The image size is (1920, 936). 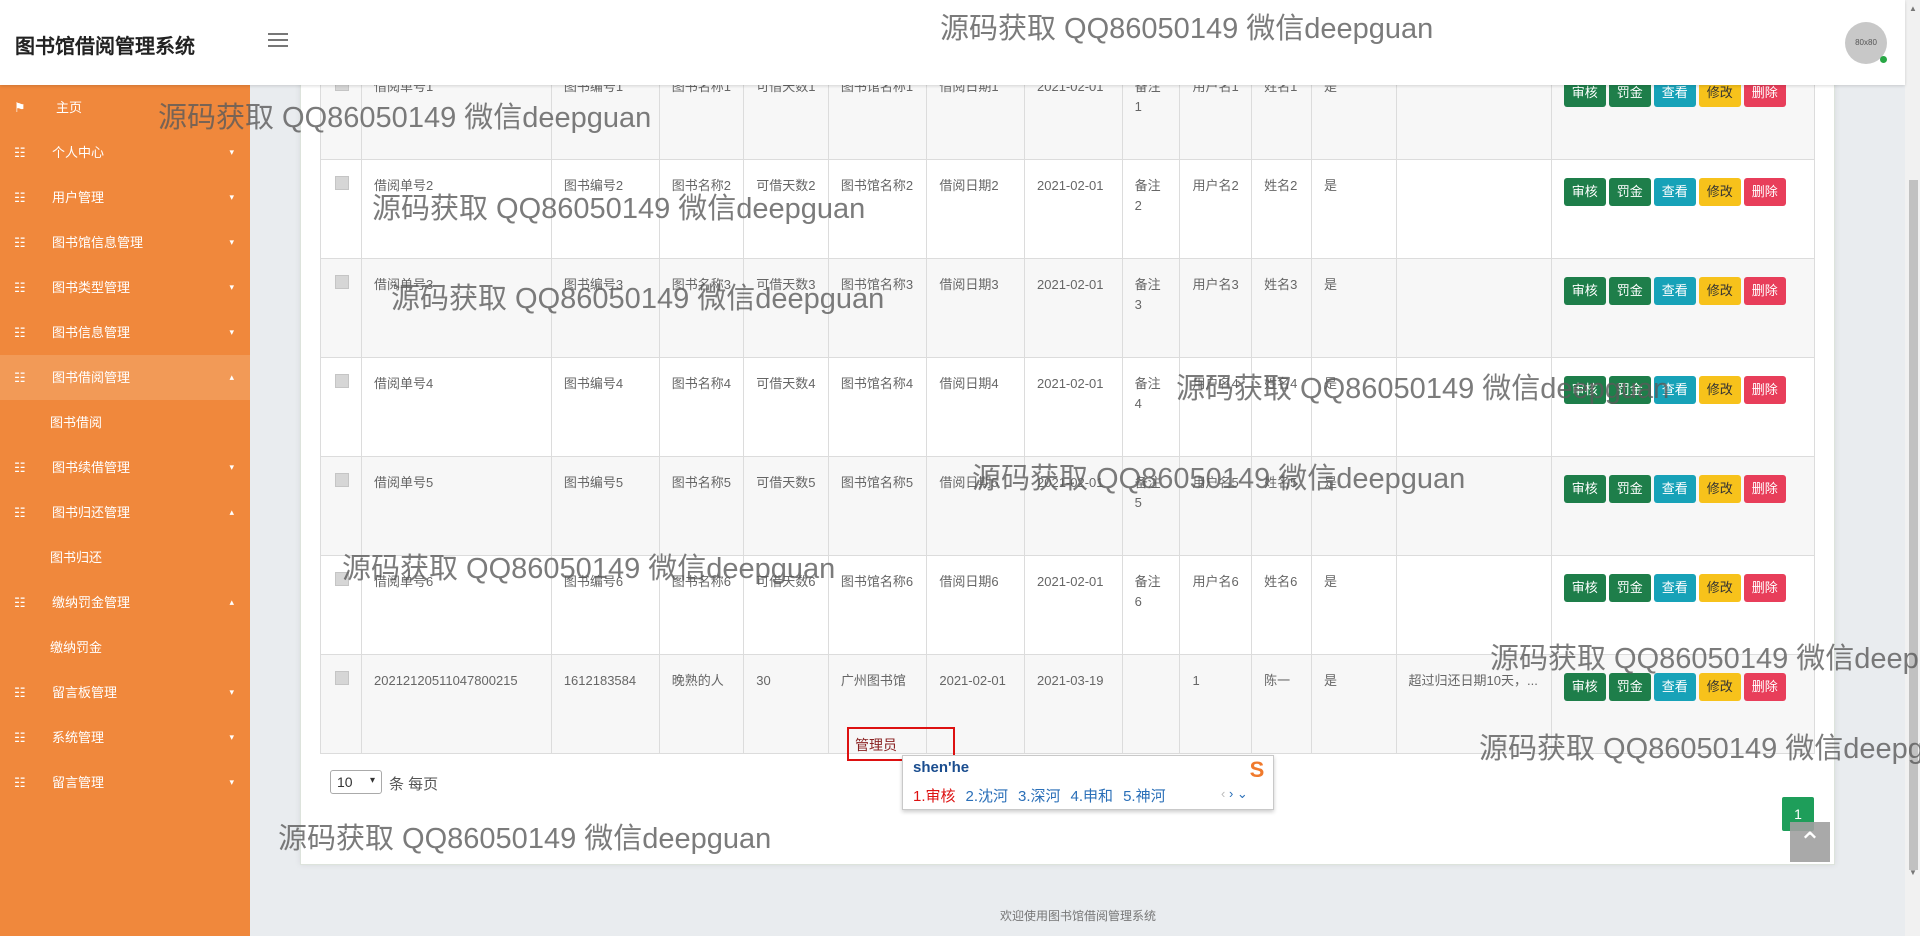 What do you see at coordinates (1281, 407) in the screenshot?
I see `table-cell: 姓名4` at bounding box center [1281, 407].